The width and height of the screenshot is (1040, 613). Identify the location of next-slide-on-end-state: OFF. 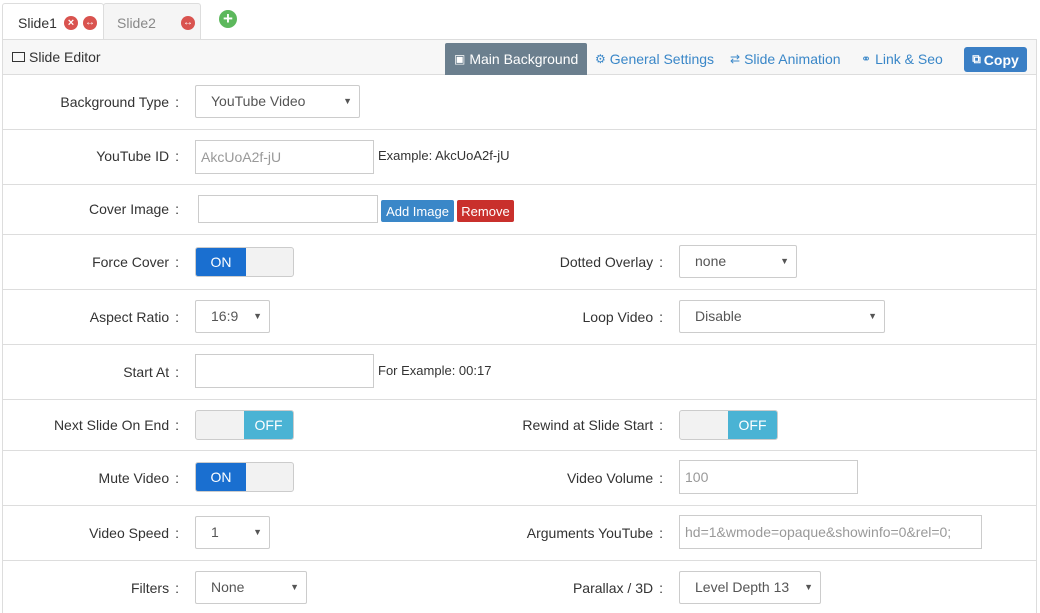
(268, 425).